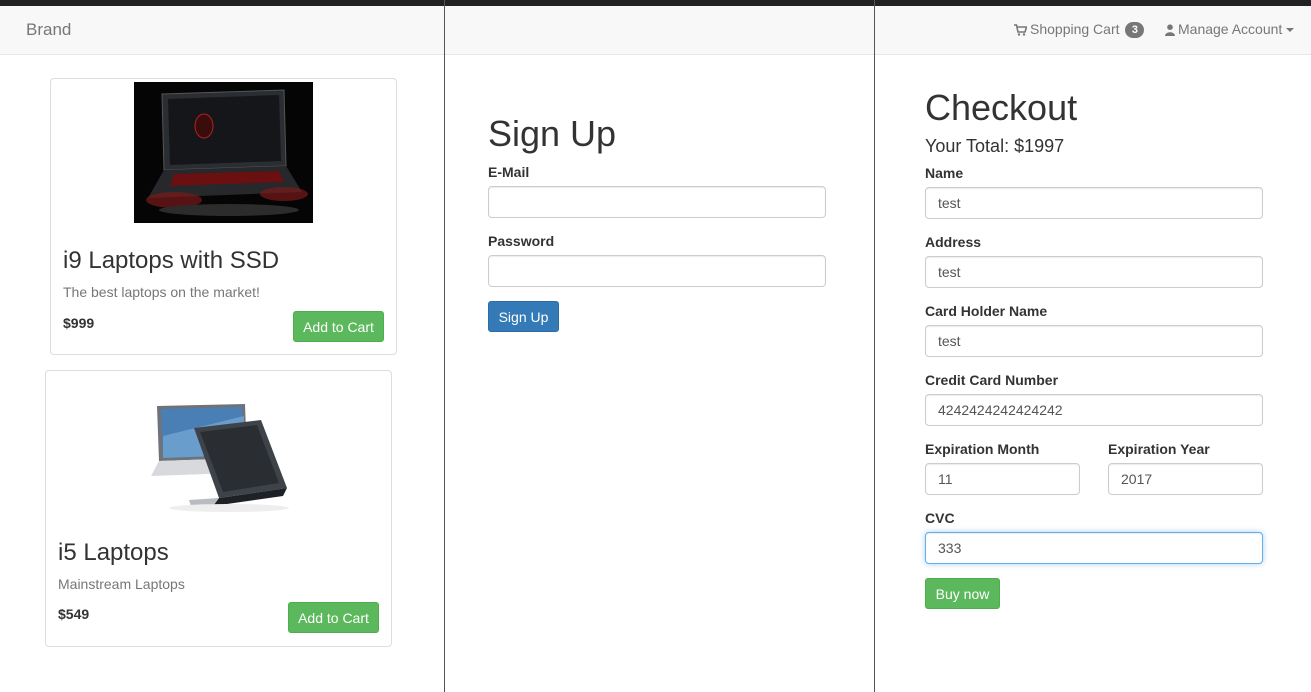 Image resolution: width=1311 pixels, height=692 pixels. I want to click on expiration-month-label: Expiration Month, so click(982, 449).